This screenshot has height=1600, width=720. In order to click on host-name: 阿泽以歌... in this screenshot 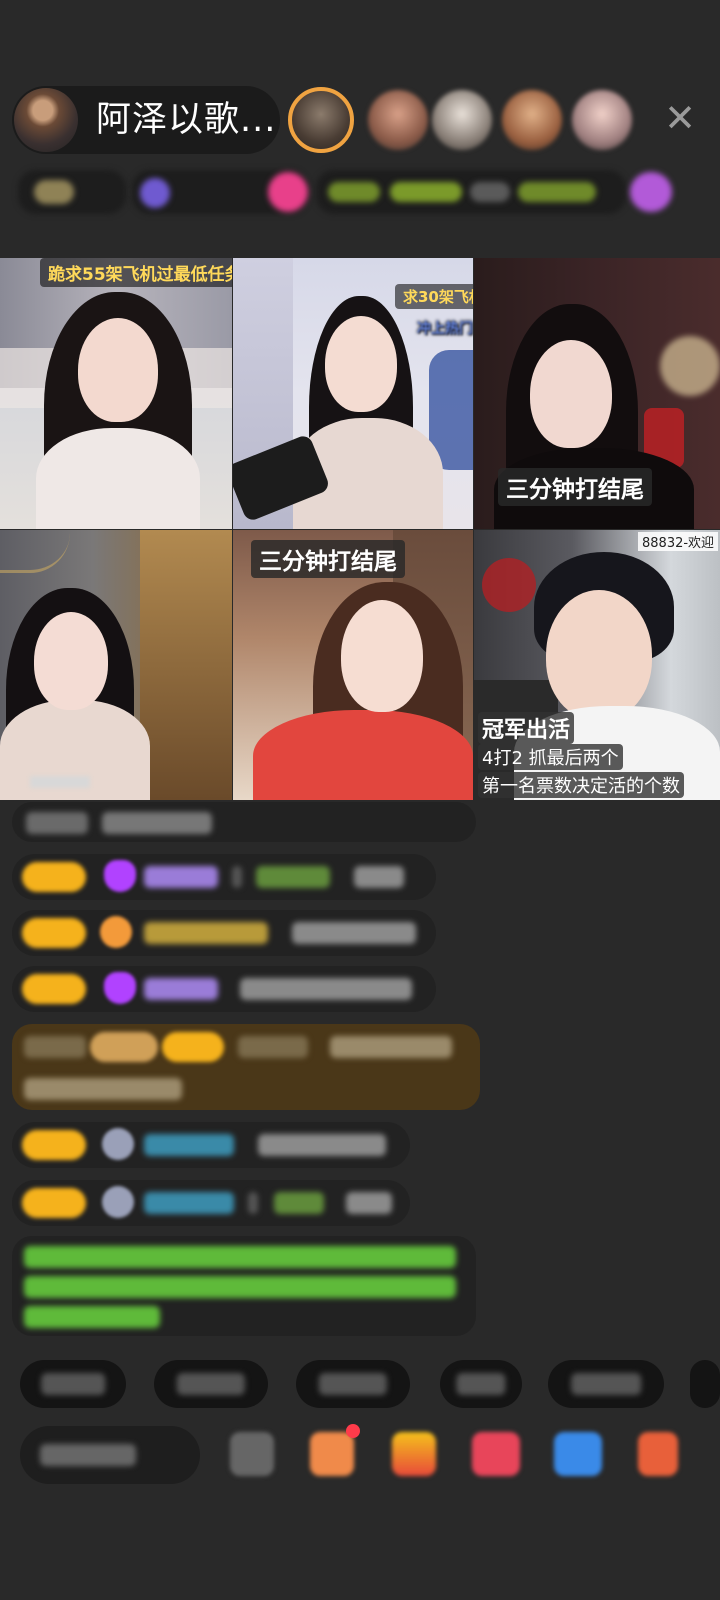, I will do `click(186, 120)`.